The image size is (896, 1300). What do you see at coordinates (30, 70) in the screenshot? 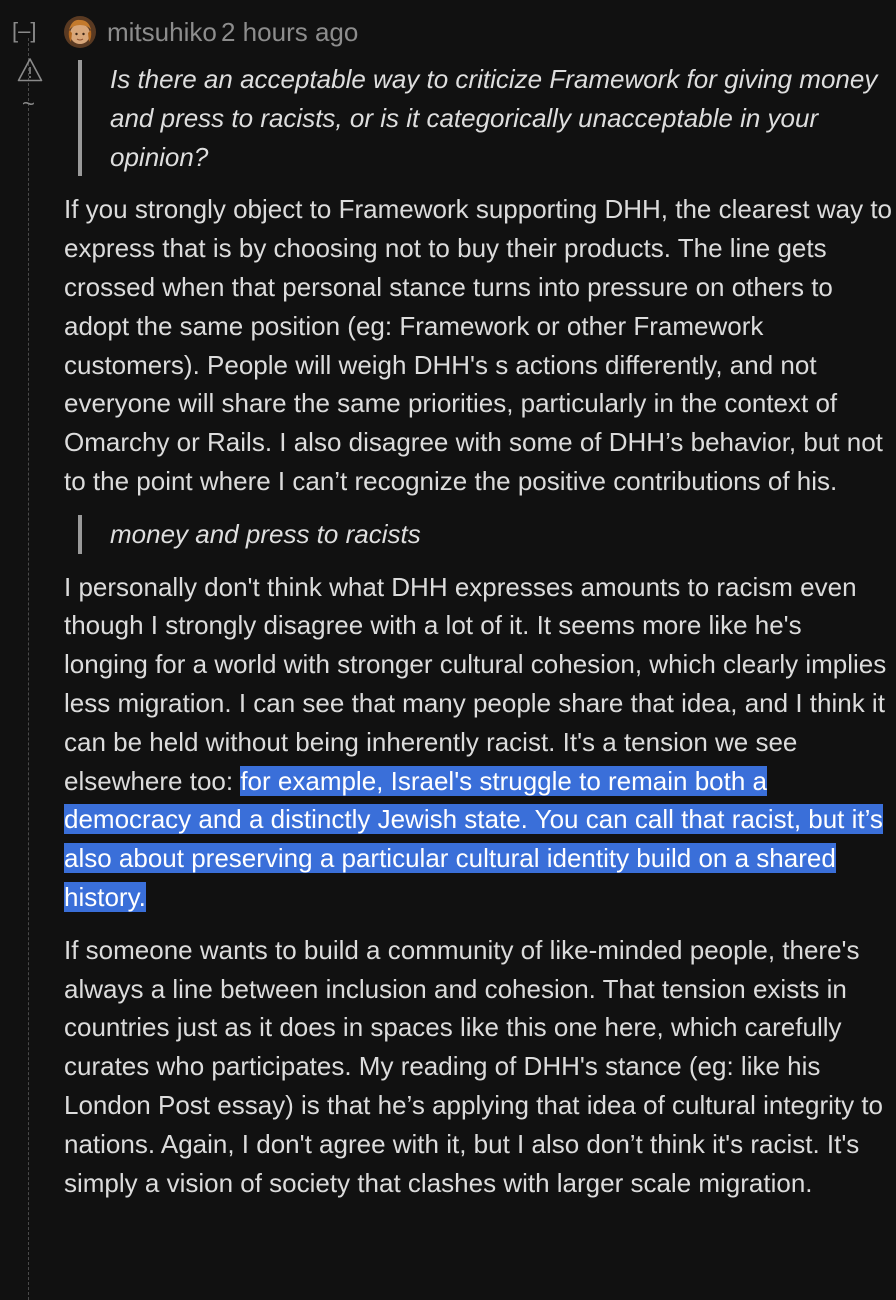
I see `flag-icon` at bounding box center [30, 70].